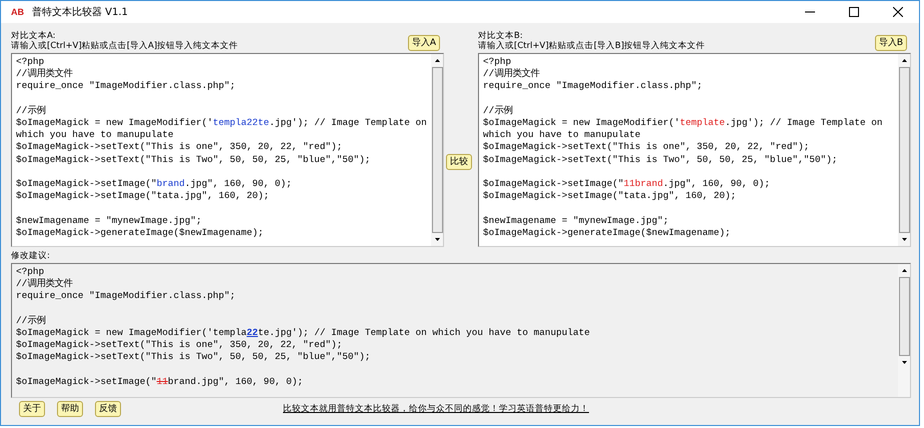 This screenshot has height=428, width=924. What do you see at coordinates (31, 256) in the screenshot?
I see `suggestions-label: 修改建议:` at bounding box center [31, 256].